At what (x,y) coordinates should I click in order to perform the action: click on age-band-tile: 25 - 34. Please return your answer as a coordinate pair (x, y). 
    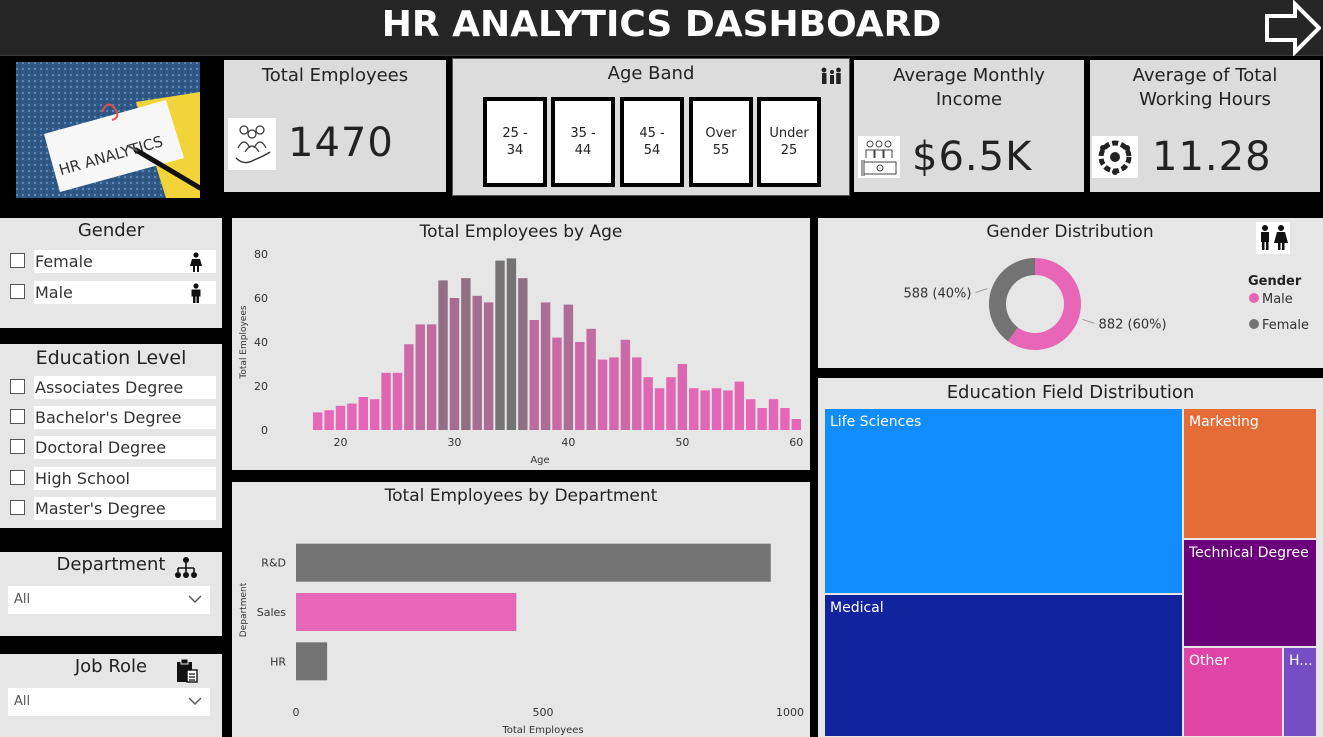
    Looking at the image, I should click on (515, 142).